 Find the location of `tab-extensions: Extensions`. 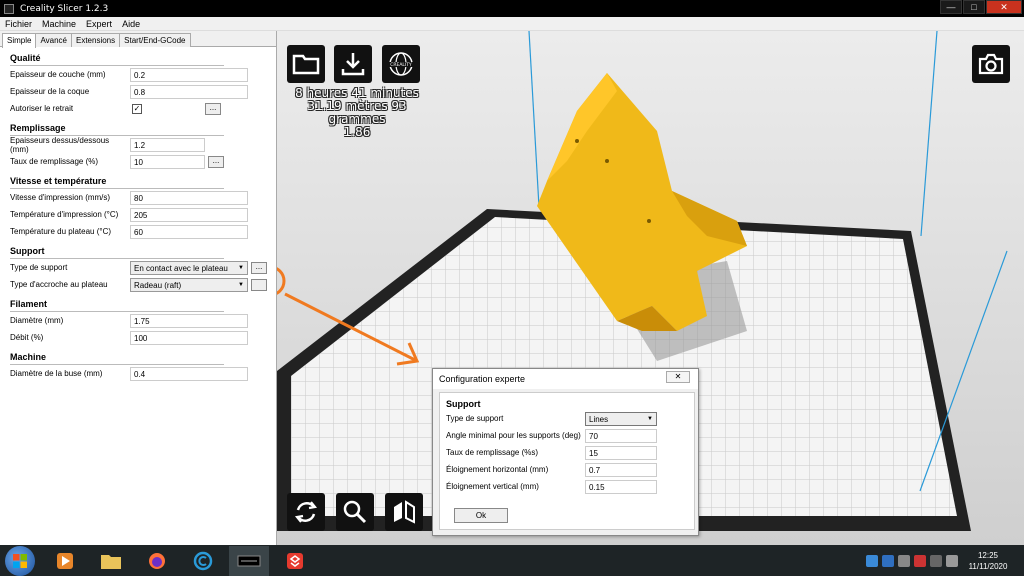

tab-extensions: Extensions is located at coordinates (96, 40).